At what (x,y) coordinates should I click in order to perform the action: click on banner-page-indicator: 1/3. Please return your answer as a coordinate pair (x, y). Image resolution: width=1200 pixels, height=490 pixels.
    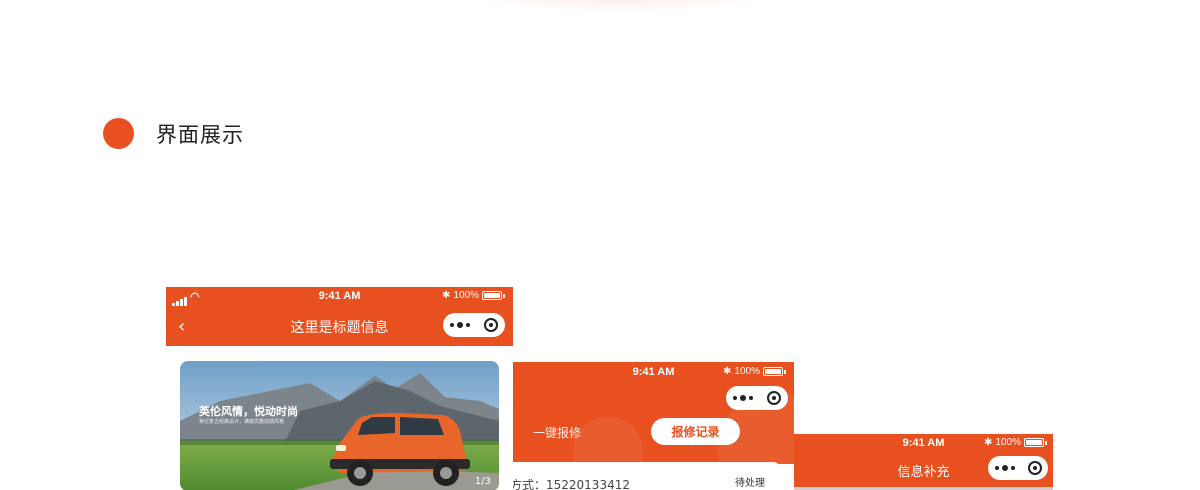
    Looking at the image, I should click on (482, 481).